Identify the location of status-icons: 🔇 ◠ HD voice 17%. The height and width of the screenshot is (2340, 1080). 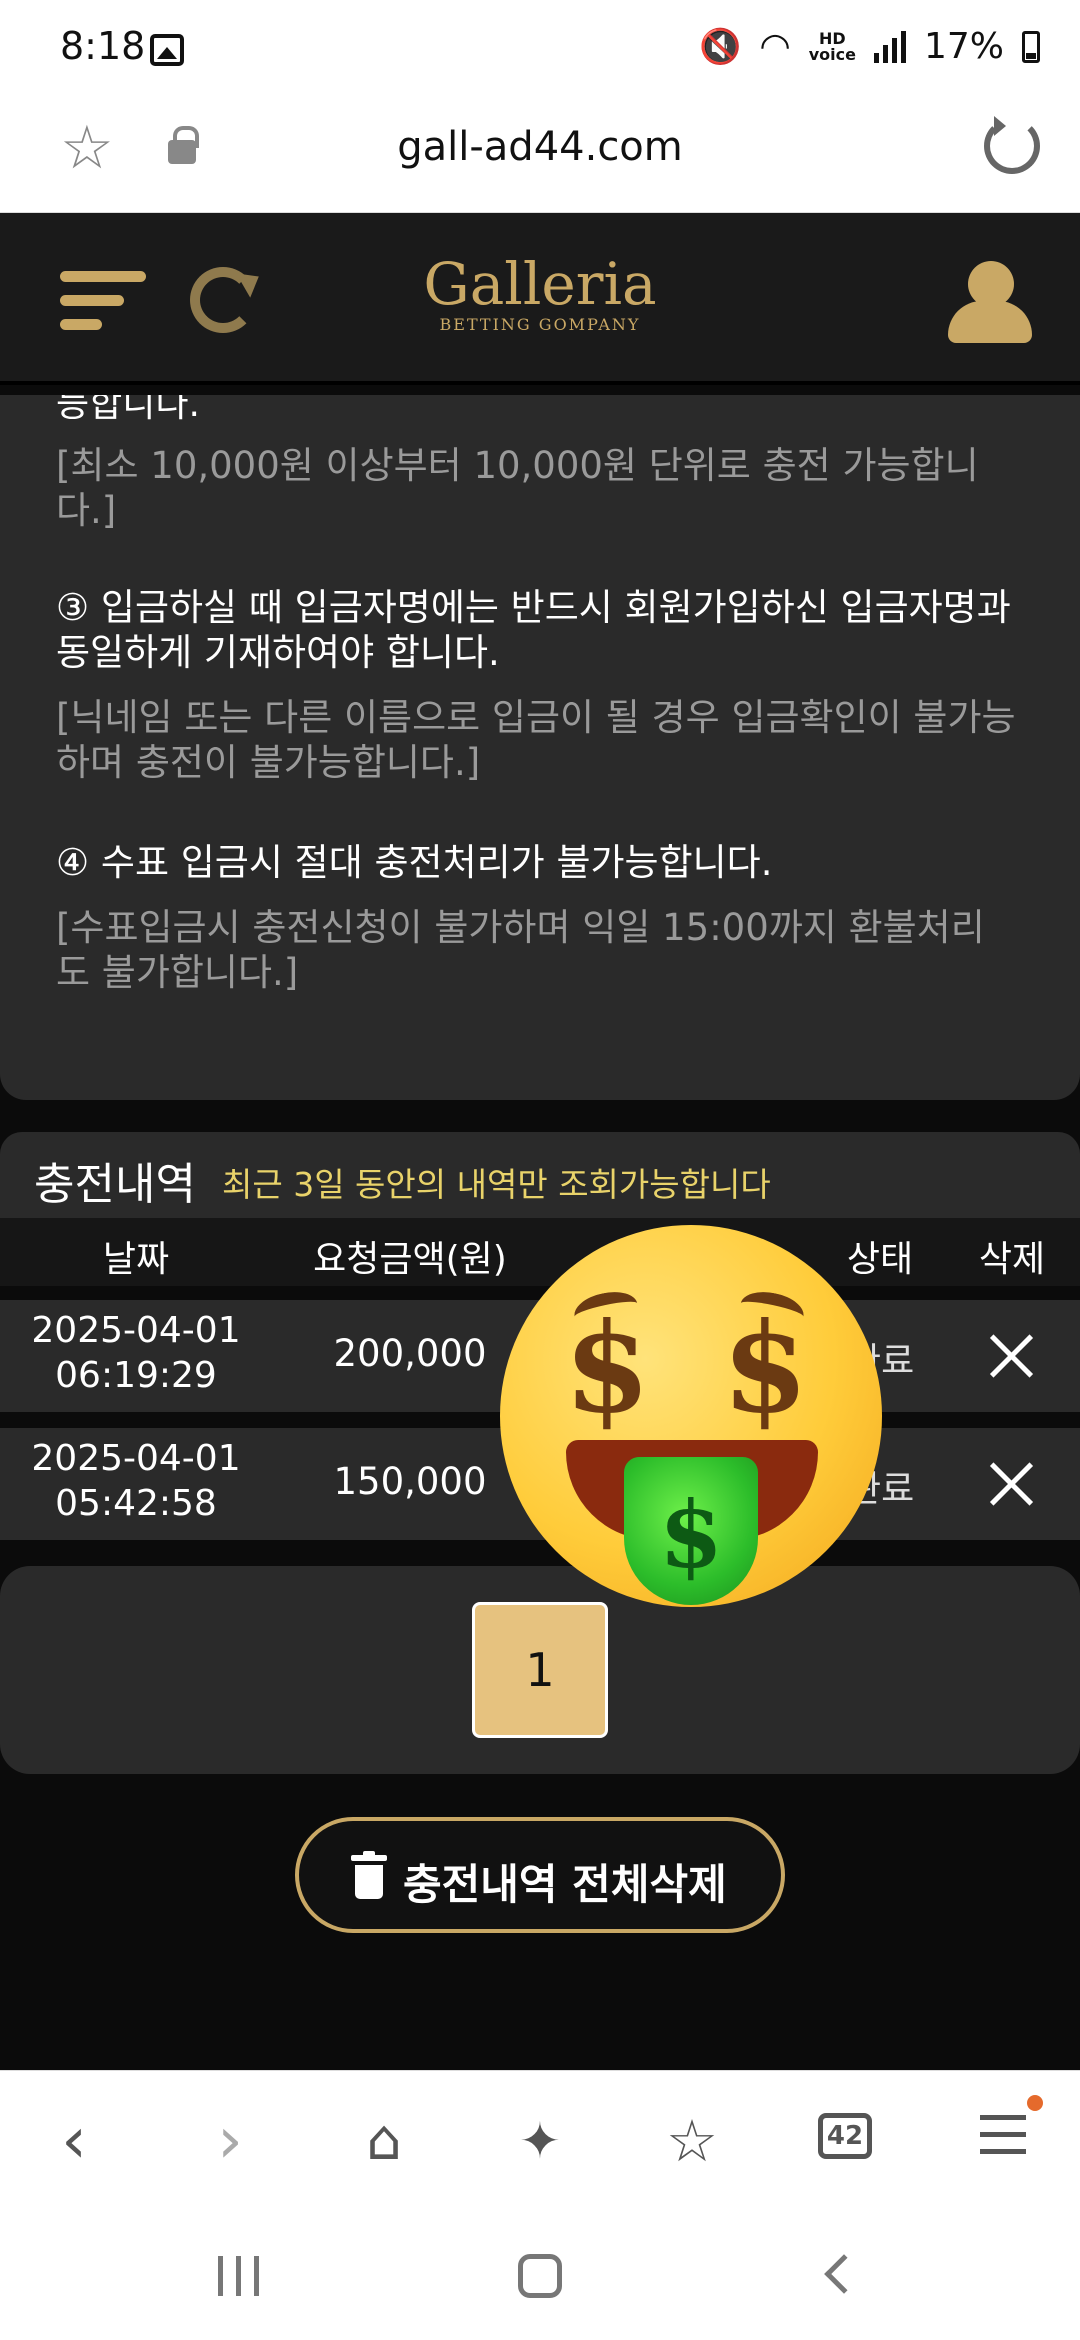
(869, 46).